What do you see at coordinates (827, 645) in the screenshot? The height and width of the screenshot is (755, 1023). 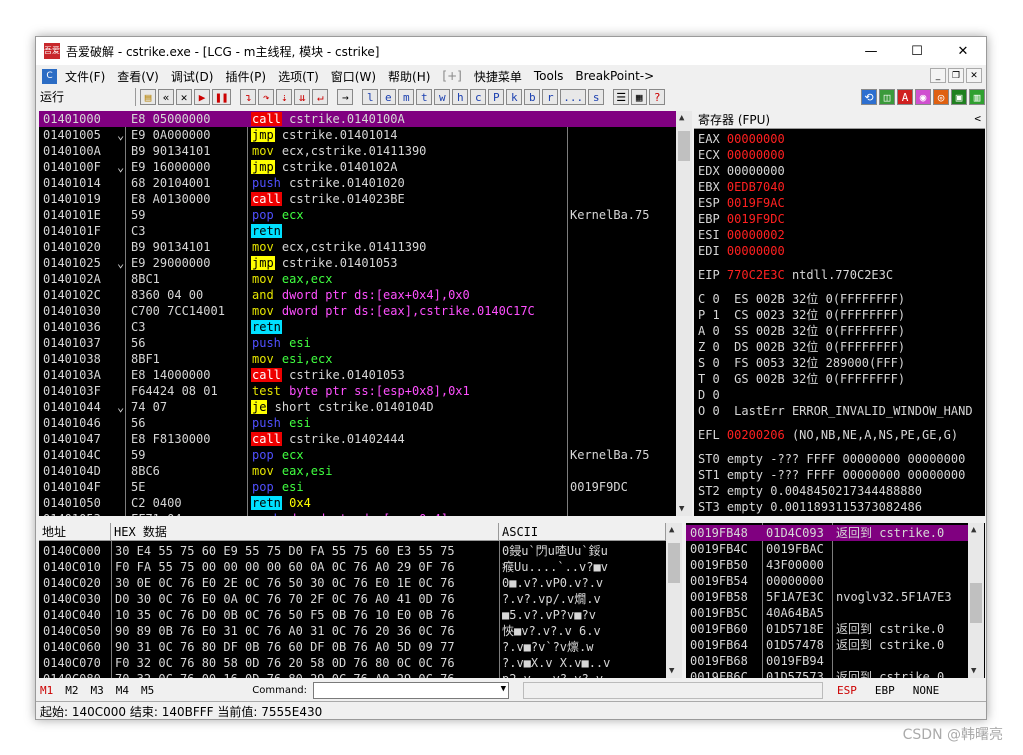 I see `stack-row: 0019FB64 01D57478 返回到 cstrike.0` at bounding box center [827, 645].